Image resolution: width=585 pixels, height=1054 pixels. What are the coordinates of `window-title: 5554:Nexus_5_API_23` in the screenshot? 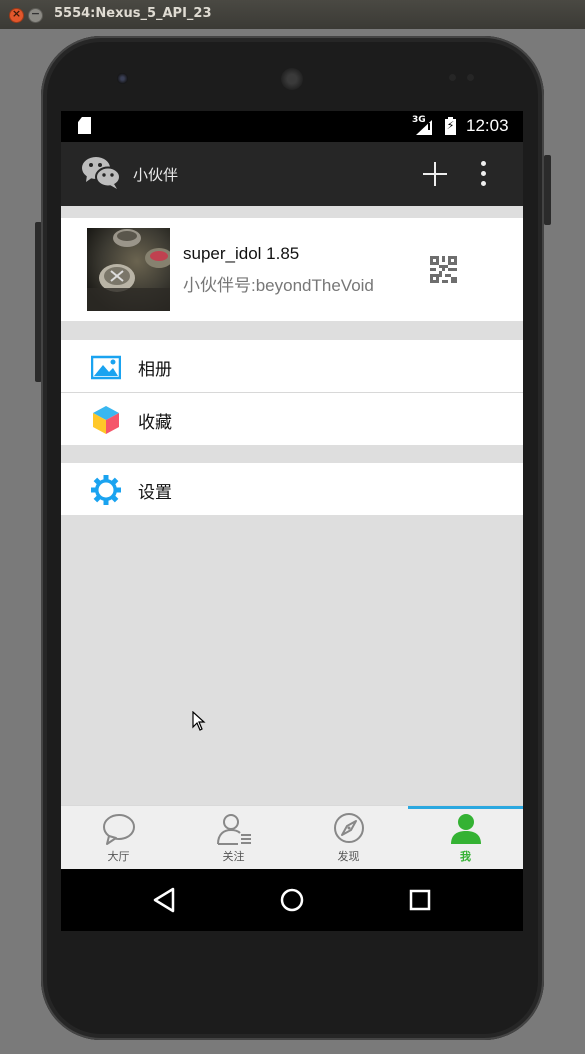 It's located at (133, 13).